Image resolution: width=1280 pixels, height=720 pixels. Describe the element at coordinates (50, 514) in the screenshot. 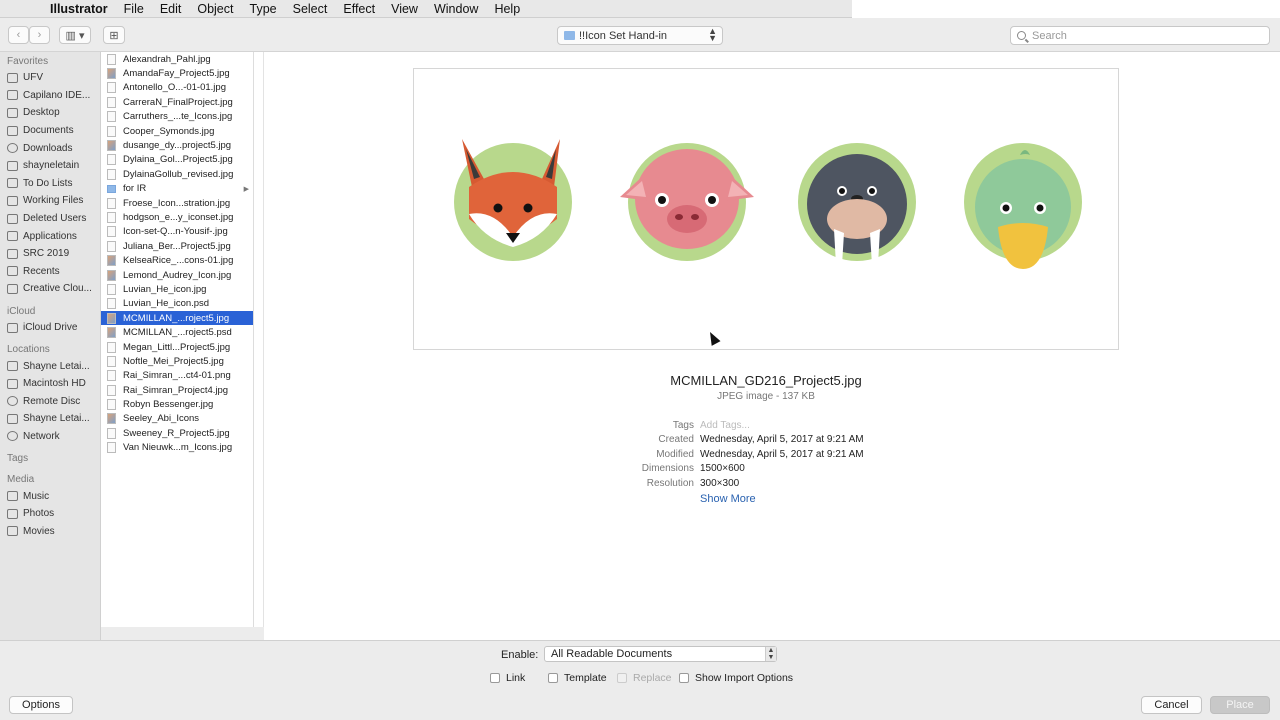

I see `sidebar-item: Photos` at that location.